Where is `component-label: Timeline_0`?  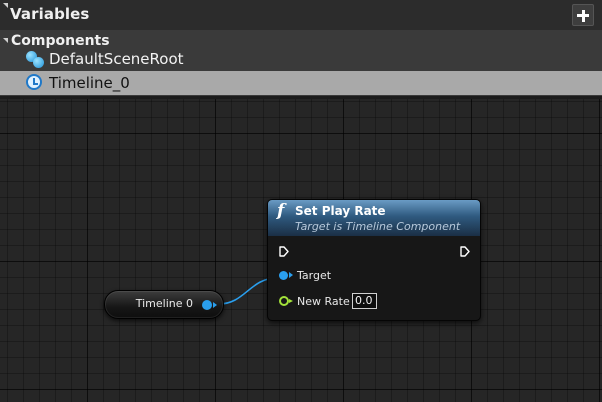
component-label: Timeline_0 is located at coordinates (89, 83).